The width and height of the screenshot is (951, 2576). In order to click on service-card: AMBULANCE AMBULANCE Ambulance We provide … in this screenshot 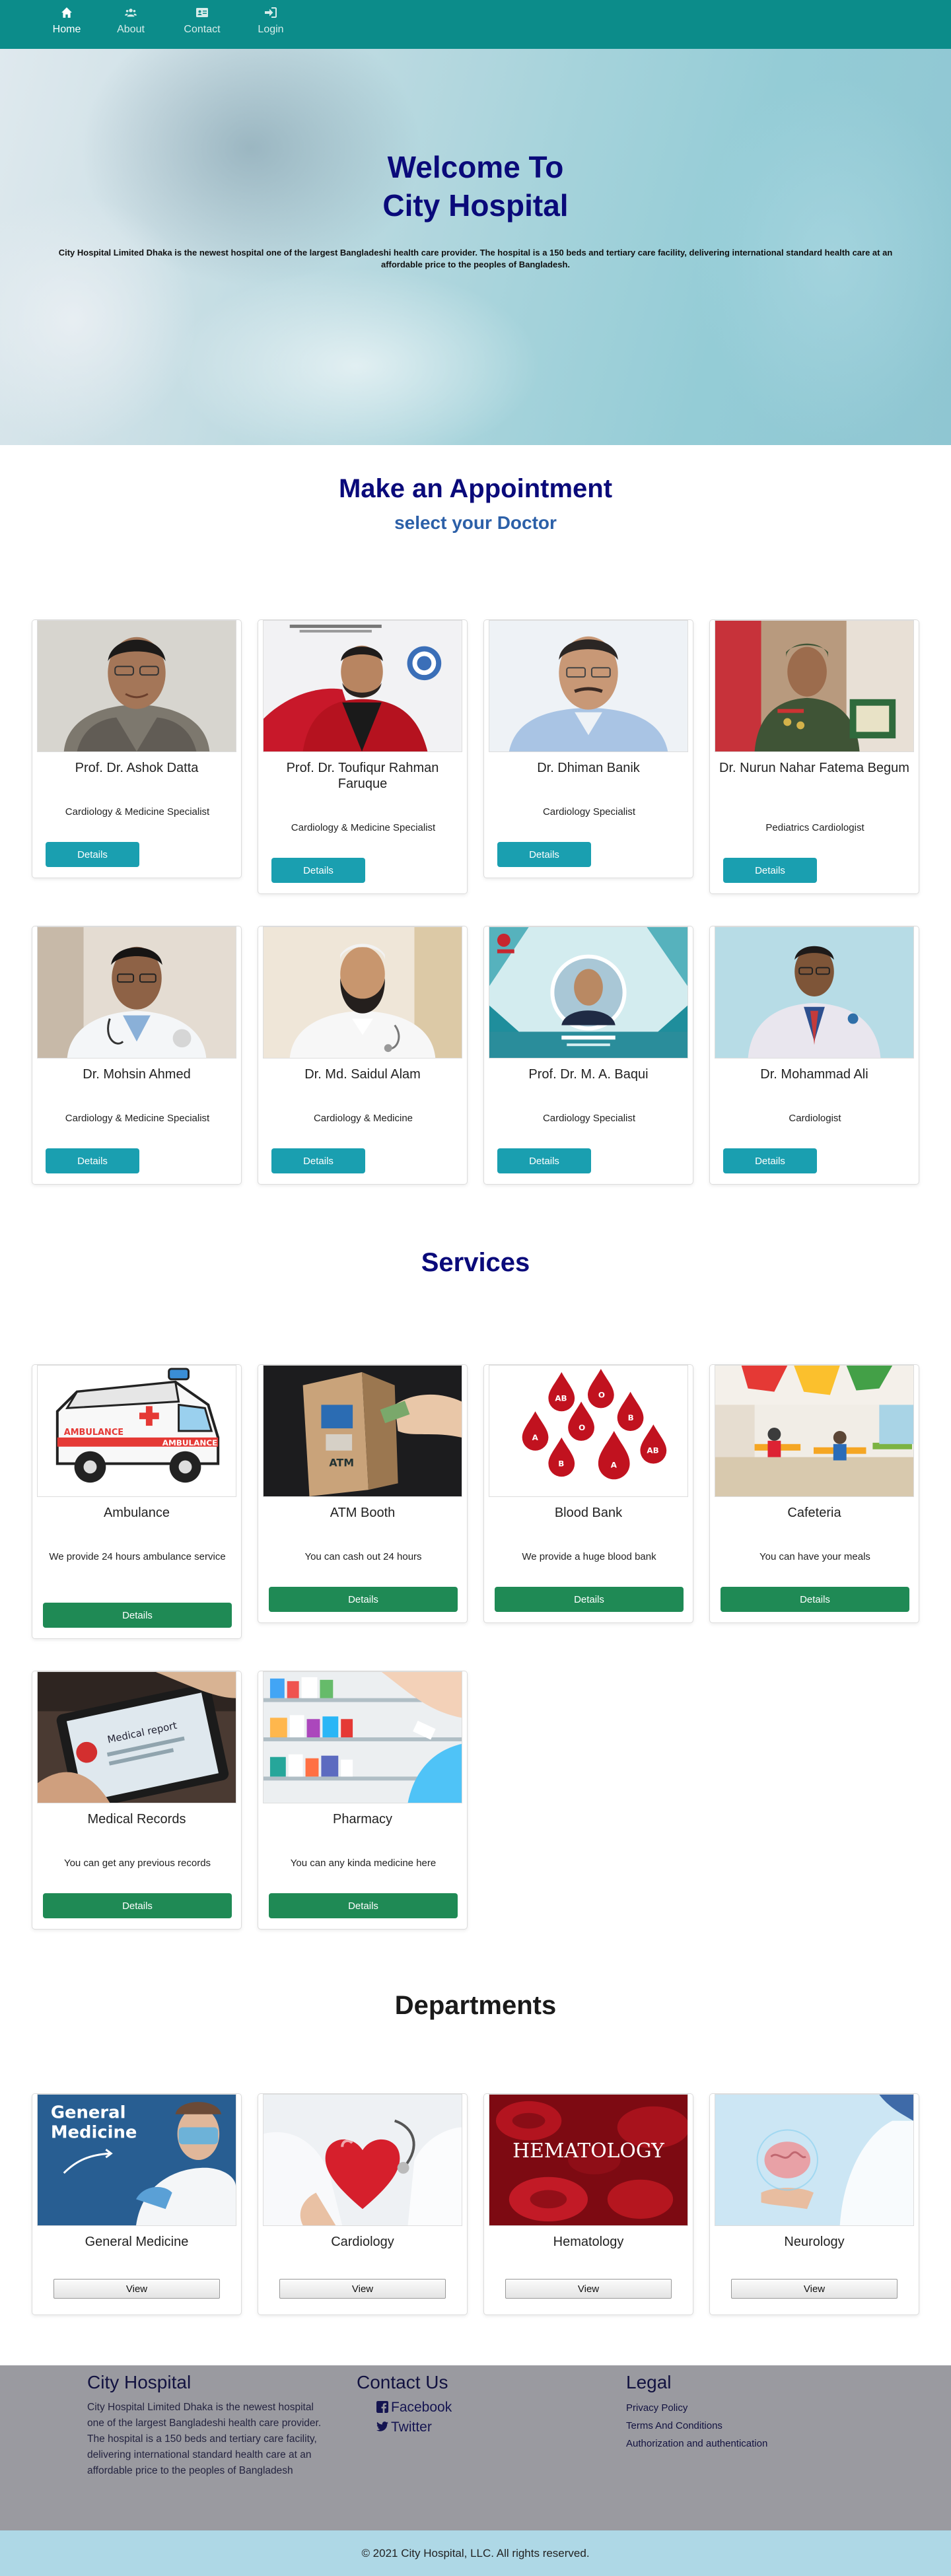, I will do `click(137, 1501)`.